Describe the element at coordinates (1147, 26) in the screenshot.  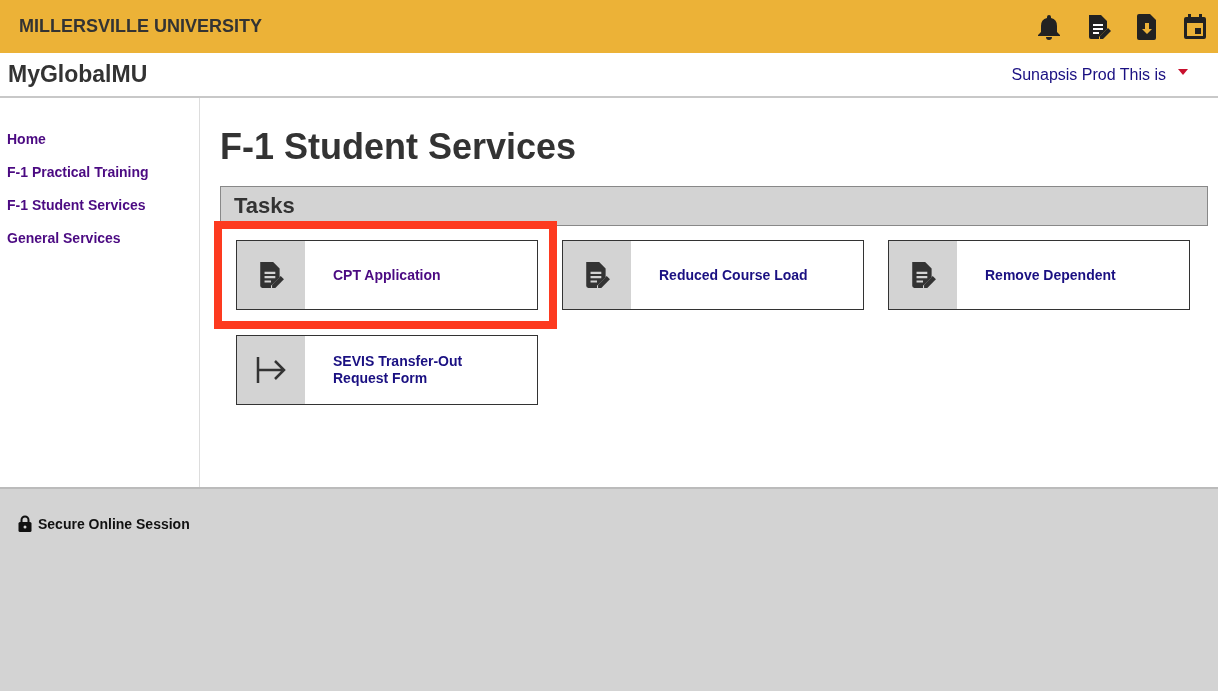
I see `file-download-icon` at that location.